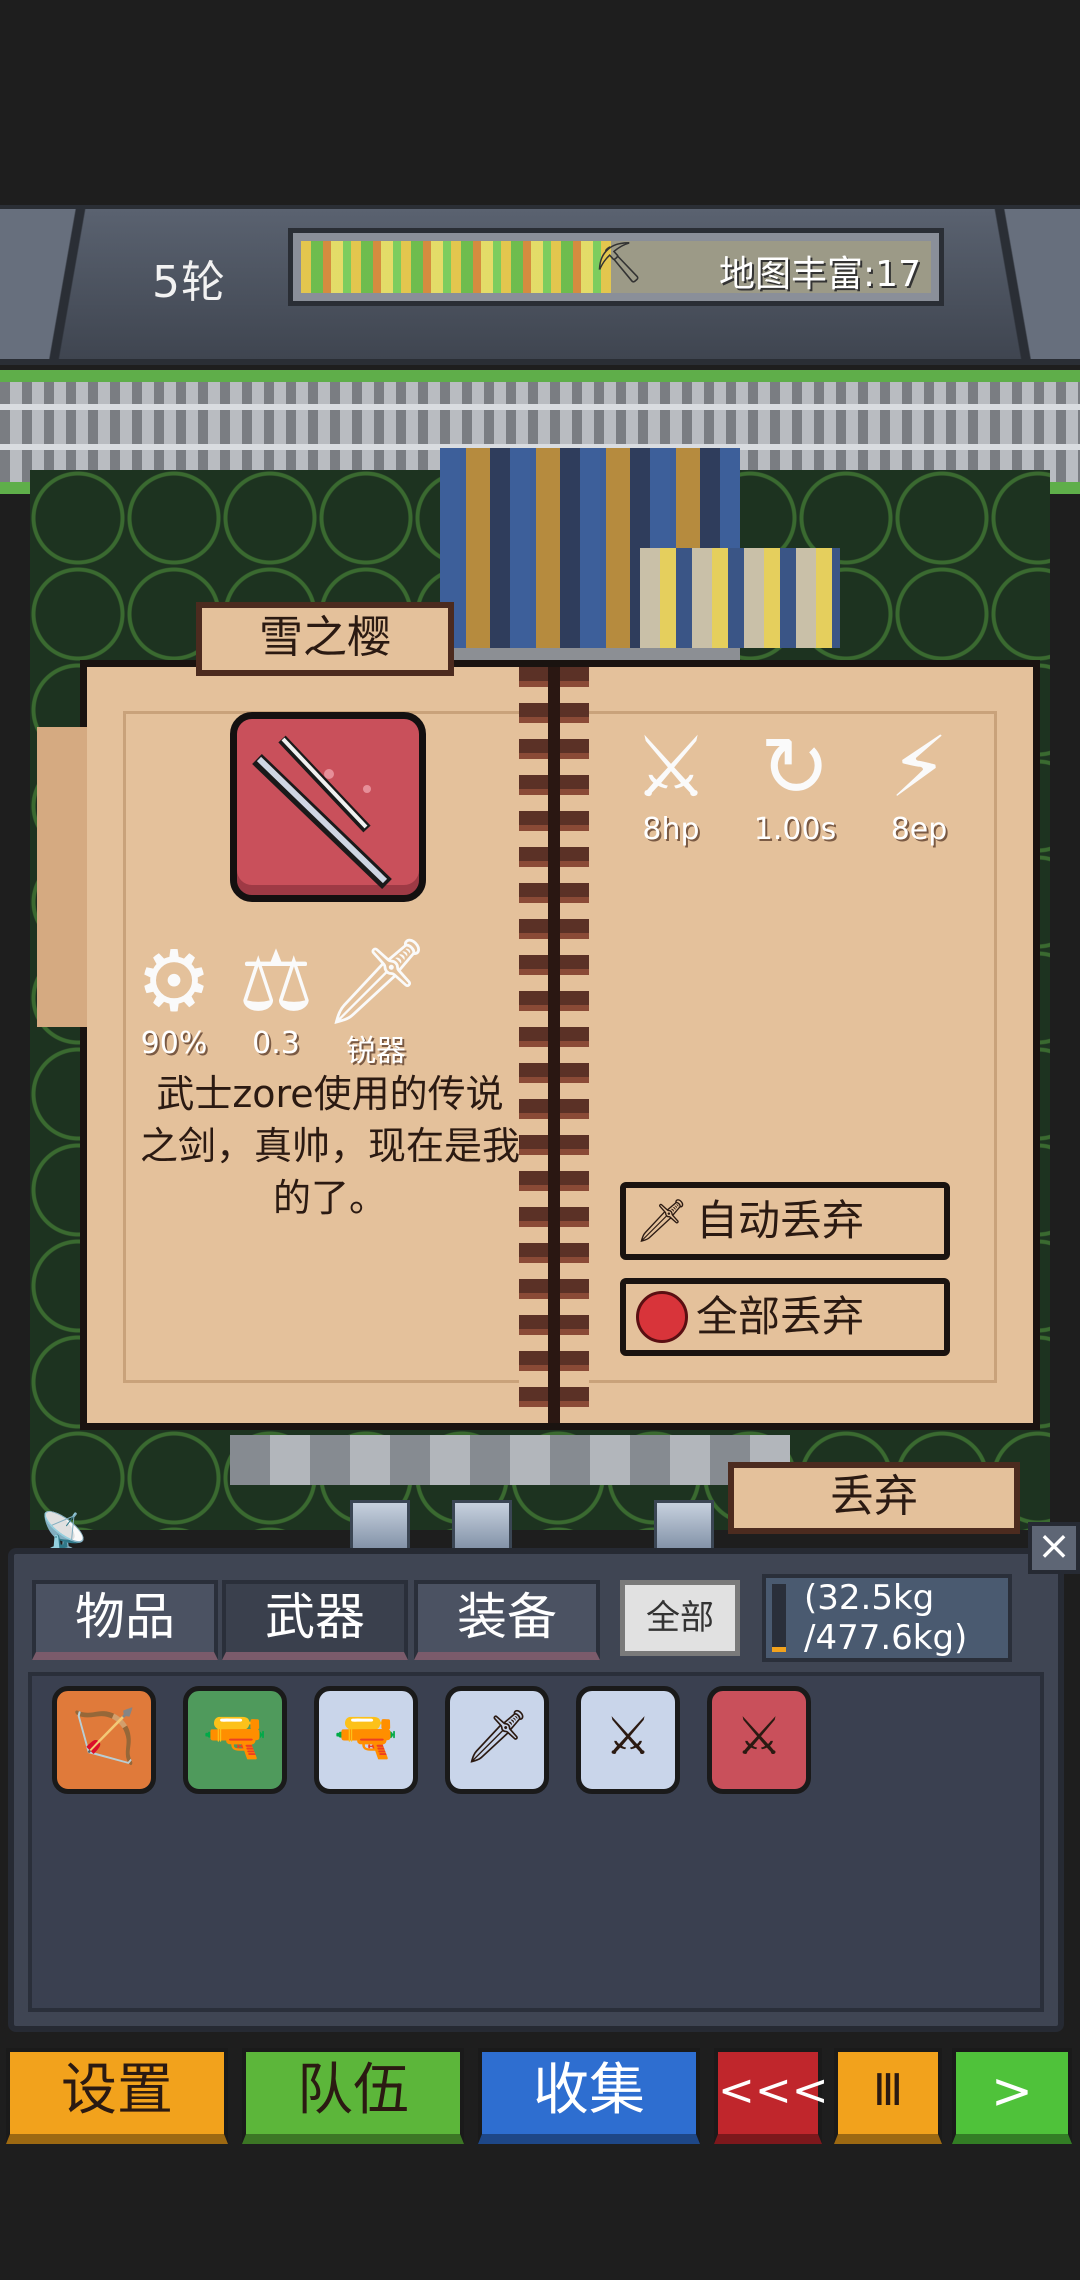 This screenshot has height=2280, width=1080. What do you see at coordinates (886, 1638) in the screenshot?
I see `carry-weight-max: /477.6kg)` at bounding box center [886, 1638].